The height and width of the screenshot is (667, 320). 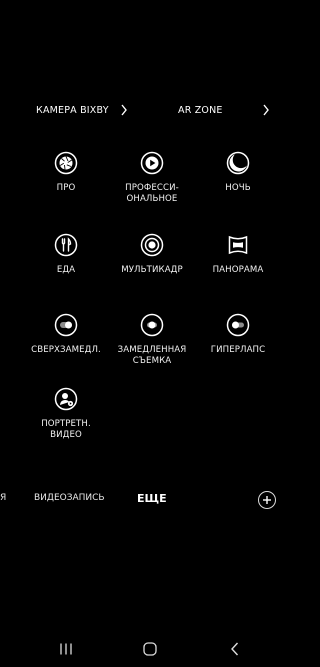 What do you see at coordinates (238, 188) in the screenshot?
I see `mode-label: НОЧЬ` at bounding box center [238, 188].